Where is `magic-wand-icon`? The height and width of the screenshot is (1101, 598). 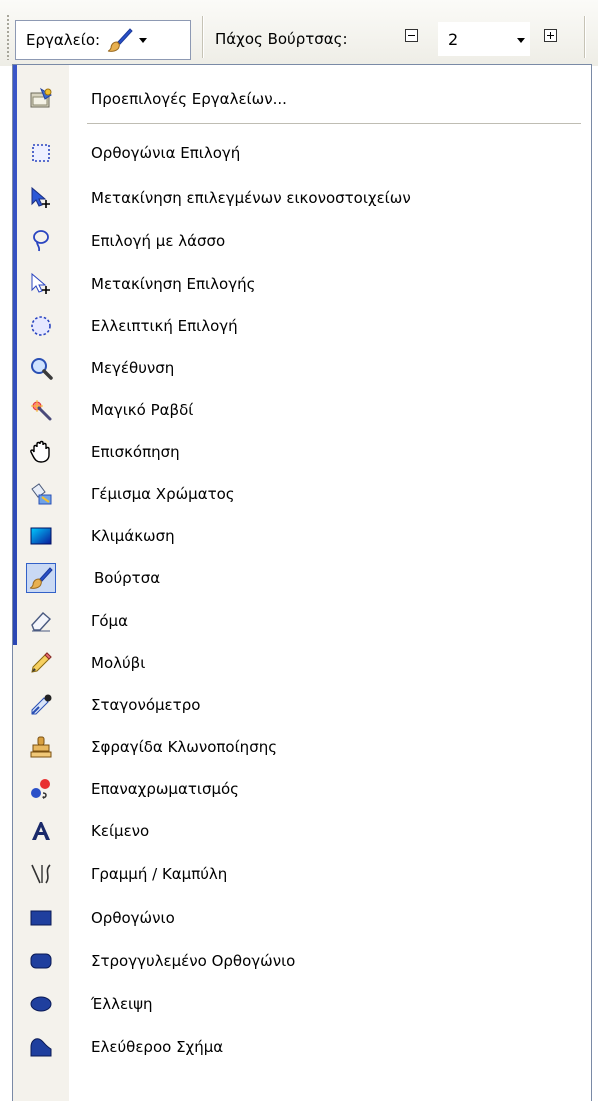 magic-wand-icon is located at coordinates (41, 410).